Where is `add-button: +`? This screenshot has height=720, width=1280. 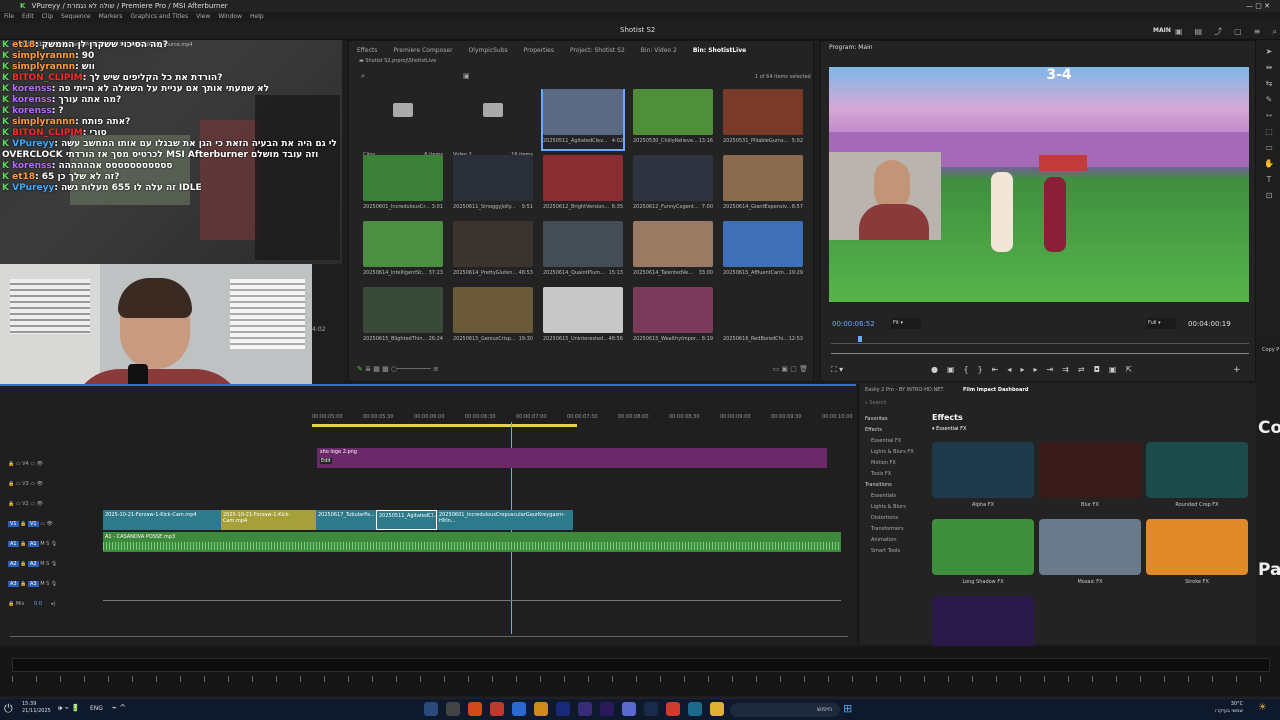
add-button: + is located at coordinates (1237, 370).